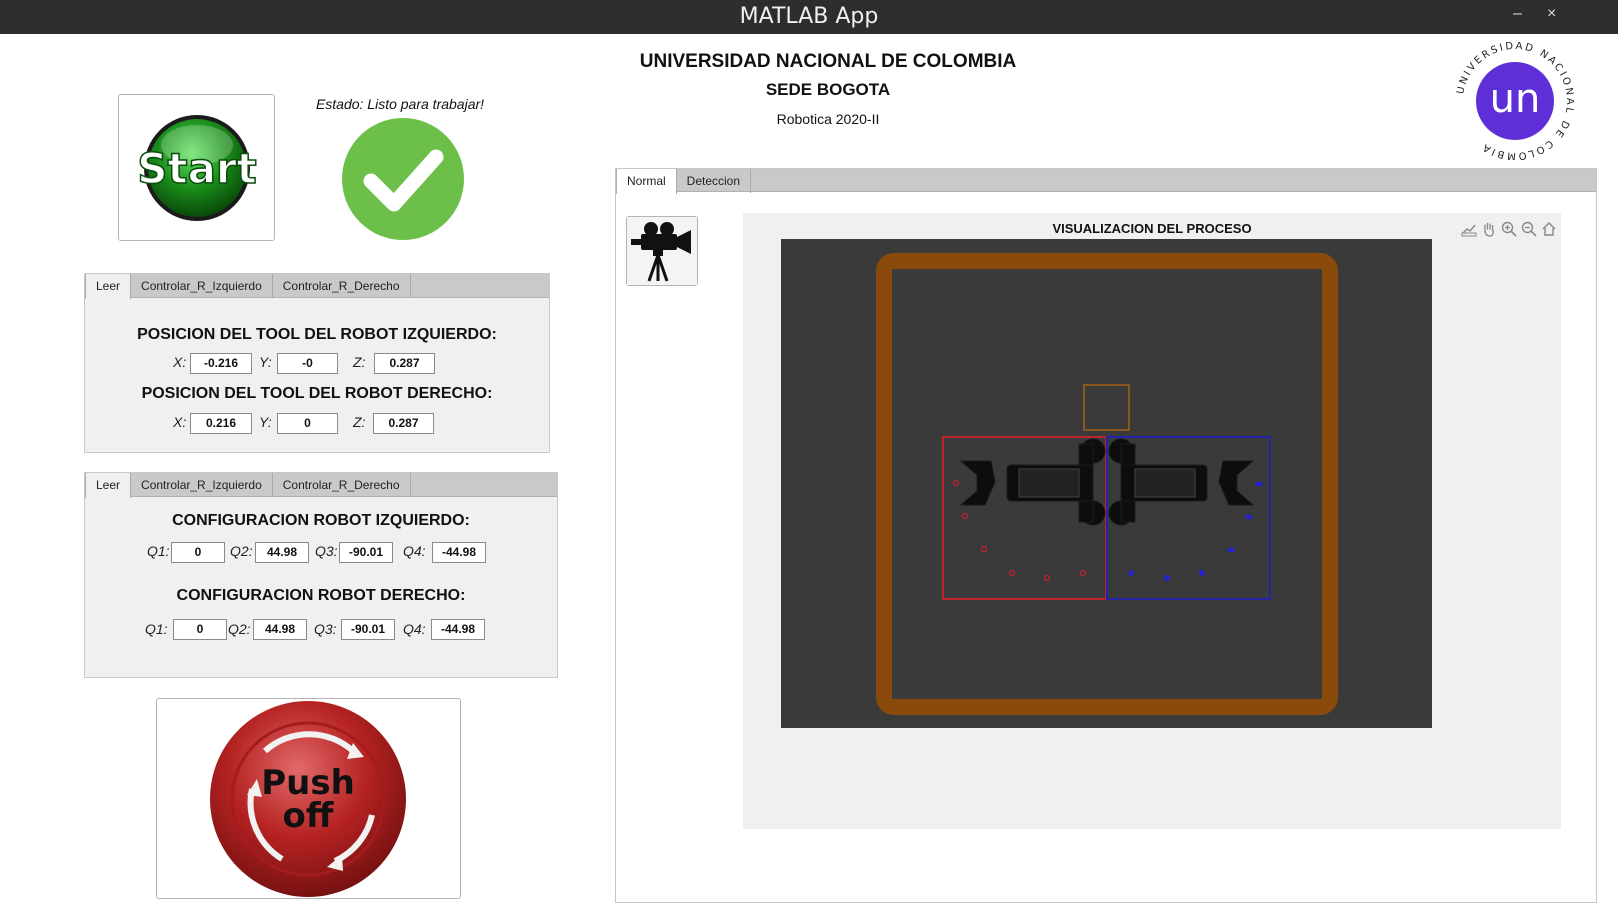 This screenshot has width=1618, height=916. I want to click on left-q4-field: -44.98, so click(459, 552).